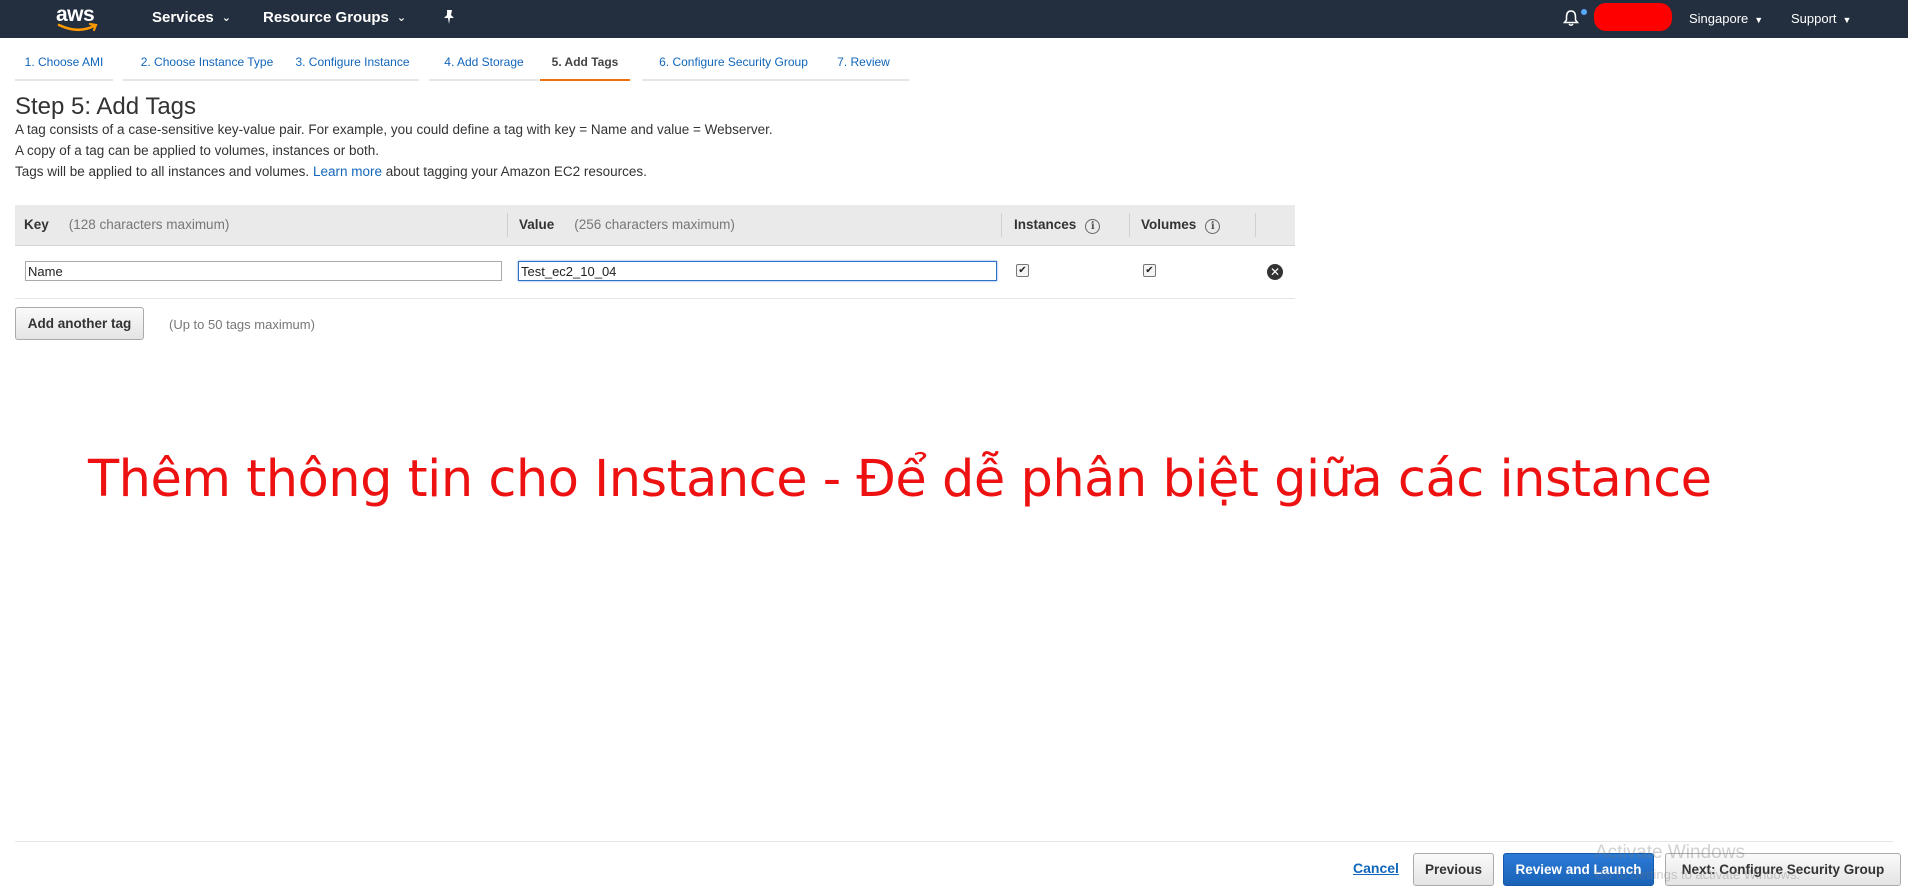 The width and height of the screenshot is (1908, 889). Describe the element at coordinates (585, 66) in the screenshot. I see `step-add-tags: 5. Add Tags` at that location.